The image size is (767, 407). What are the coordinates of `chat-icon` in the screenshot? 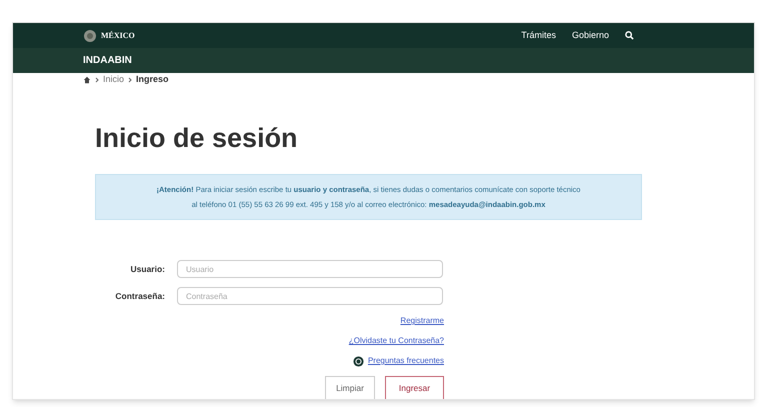 It's located at (358, 361).